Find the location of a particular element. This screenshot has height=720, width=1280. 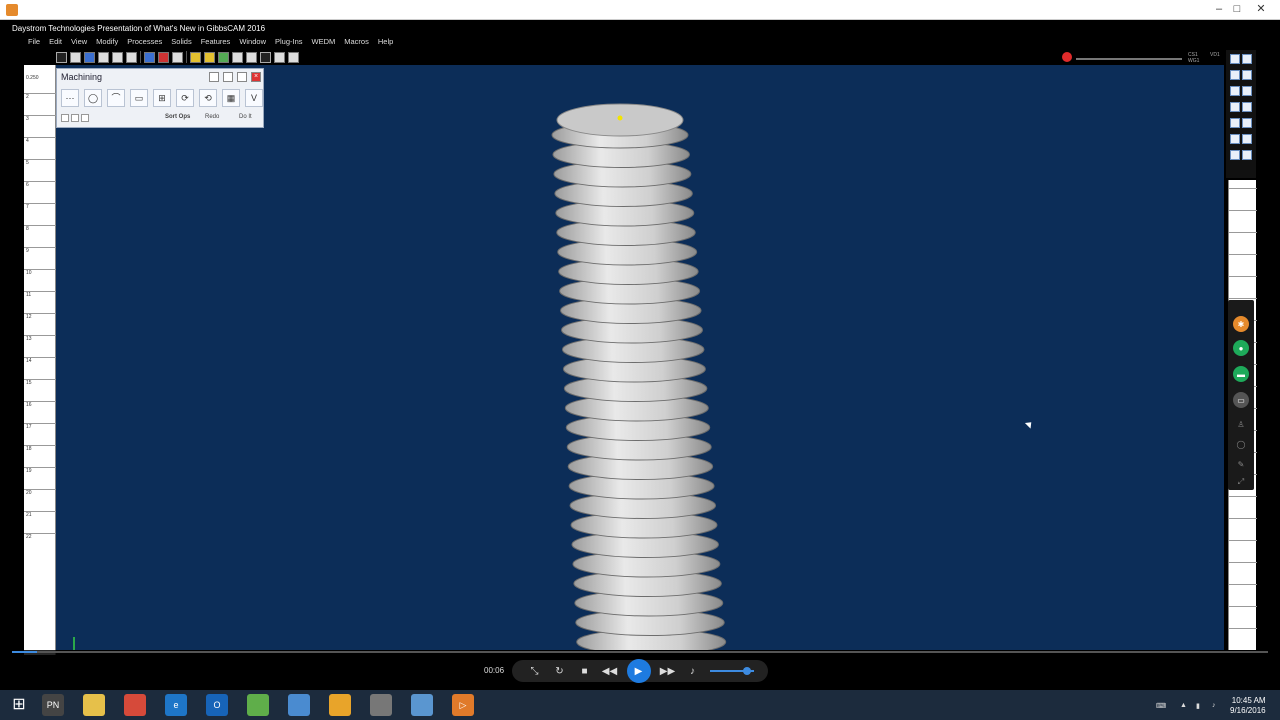

help-tool-icon is located at coordinates (293, 57).